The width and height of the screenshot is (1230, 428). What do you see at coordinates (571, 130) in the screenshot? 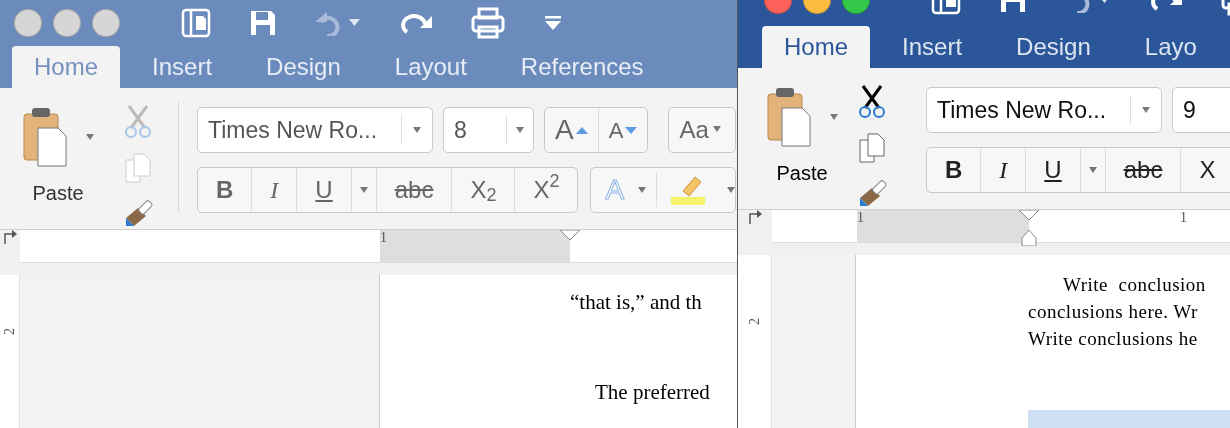
I see `grow-font-button: A` at bounding box center [571, 130].